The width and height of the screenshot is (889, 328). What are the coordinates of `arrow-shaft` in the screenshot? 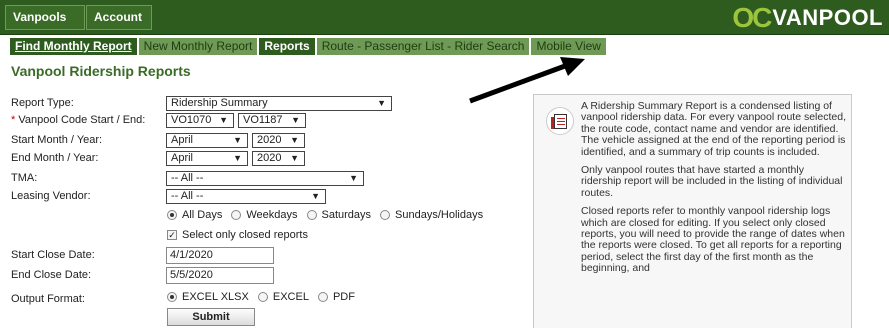 It's located at (517, 83).